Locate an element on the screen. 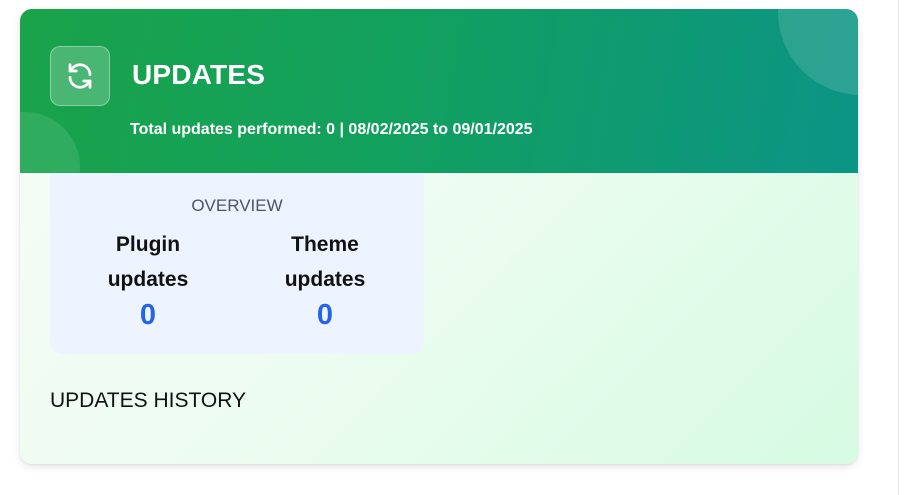 This screenshot has height=495, width=909. updates-history-title: UPDATES HISTORY is located at coordinates (148, 400).